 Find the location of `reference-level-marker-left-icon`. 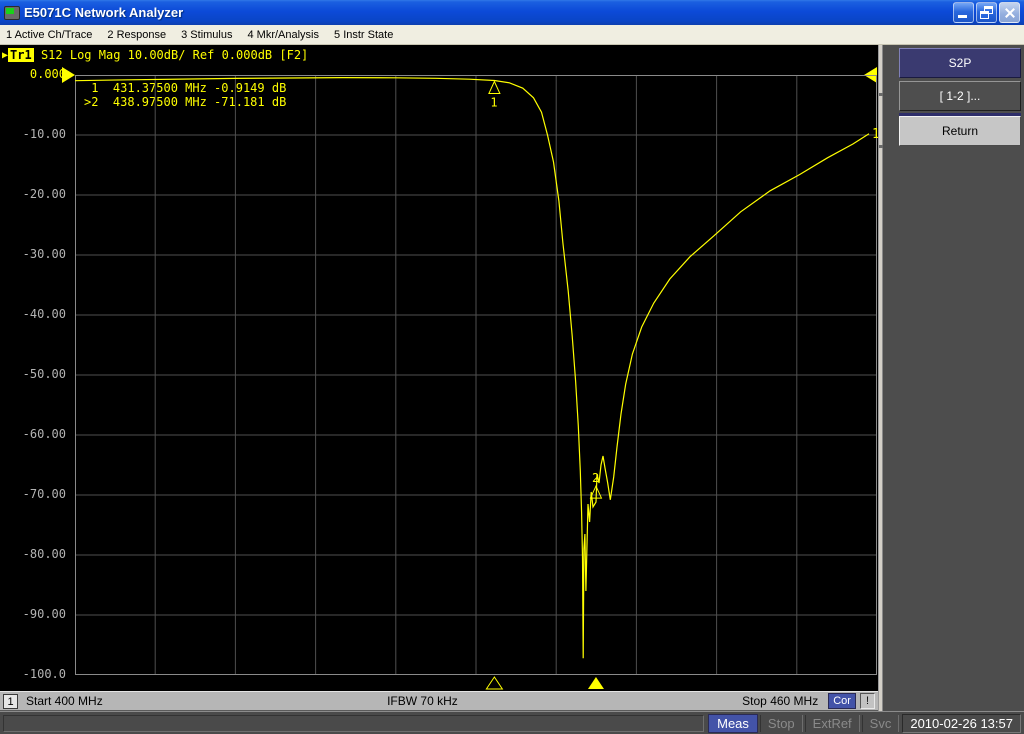

reference-level-marker-left-icon is located at coordinates (68, 75).